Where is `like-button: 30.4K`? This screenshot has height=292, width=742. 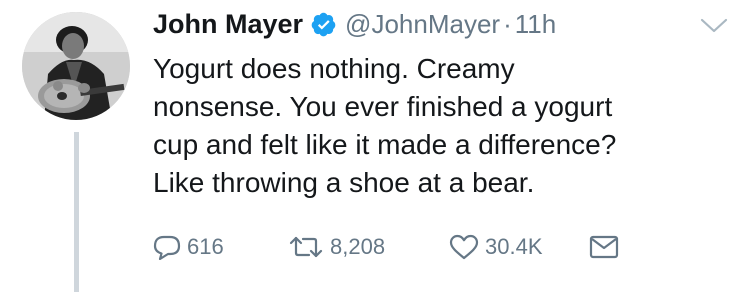 like-button: 30.4K is located at coordinates (519, 247).